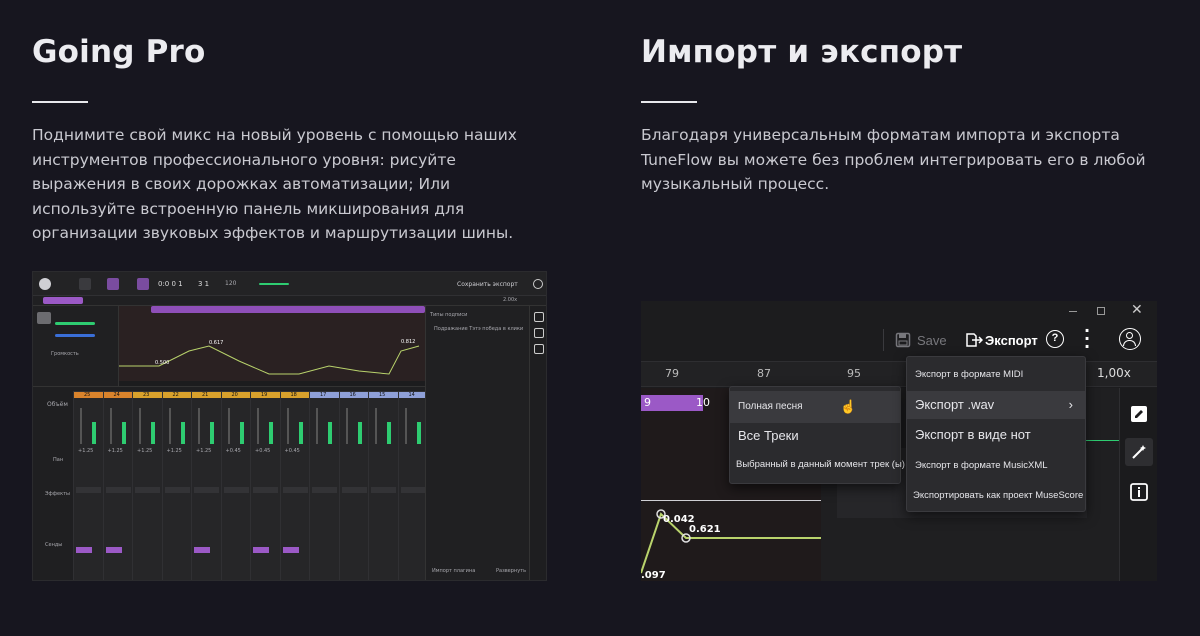 The image size is (1200, 636). I want to click on menu-item-label: Экспорт в формате MusicXML, so click(981, 465).